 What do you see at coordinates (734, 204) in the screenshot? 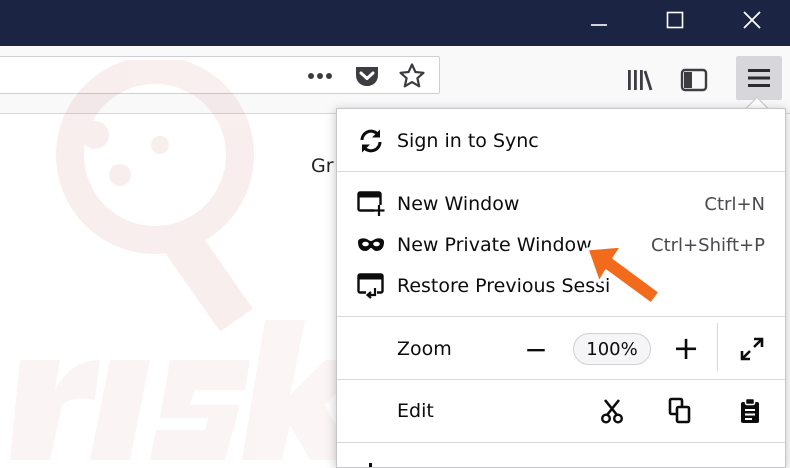
I see `new-window-shortcut: Ctrl+N` at bounding box center [734, 204].